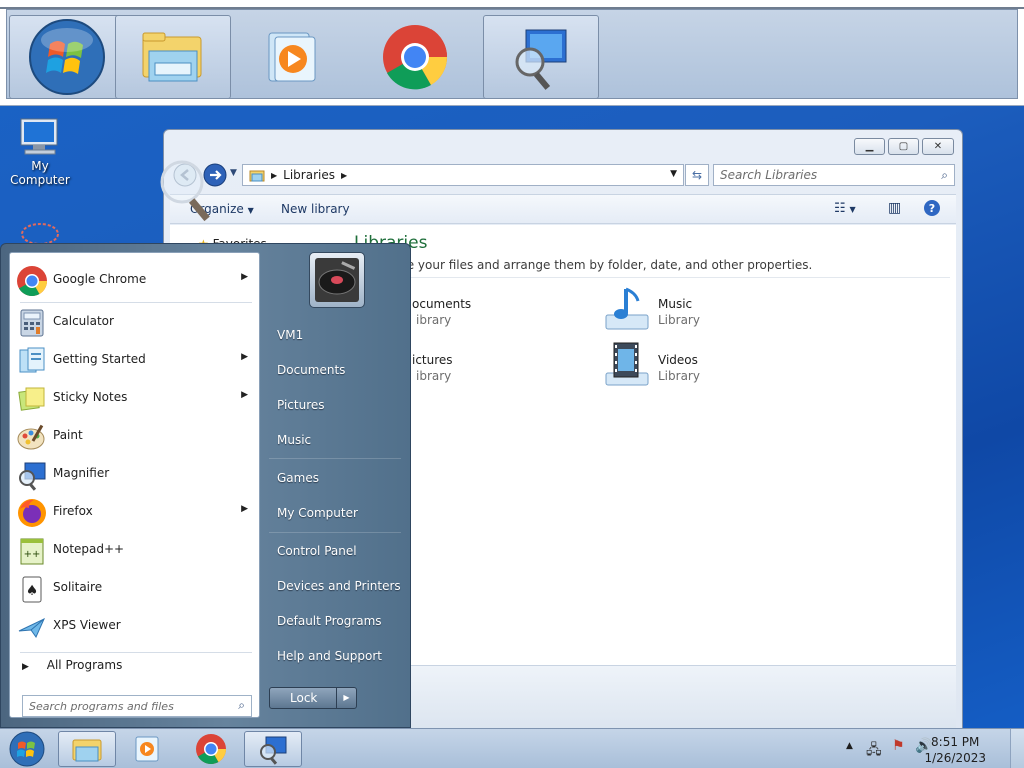 The width and height of the screenshot is (1024, 768). I want to click on close-icon: ✕, so click(938, 146).